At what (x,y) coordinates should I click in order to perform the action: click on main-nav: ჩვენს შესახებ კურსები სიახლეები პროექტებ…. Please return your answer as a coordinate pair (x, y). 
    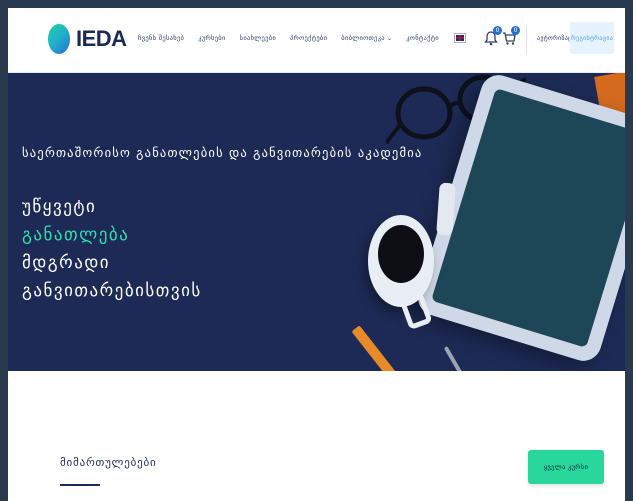
    Looking at the image, I should click on (308, 38).